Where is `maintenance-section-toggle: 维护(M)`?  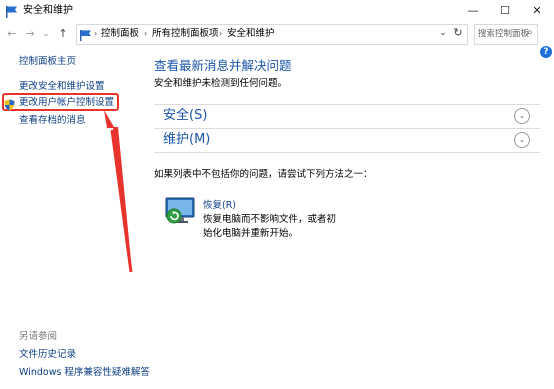 maintenance-section-toggle: 维护(M) is located at coordinates (186, 140).